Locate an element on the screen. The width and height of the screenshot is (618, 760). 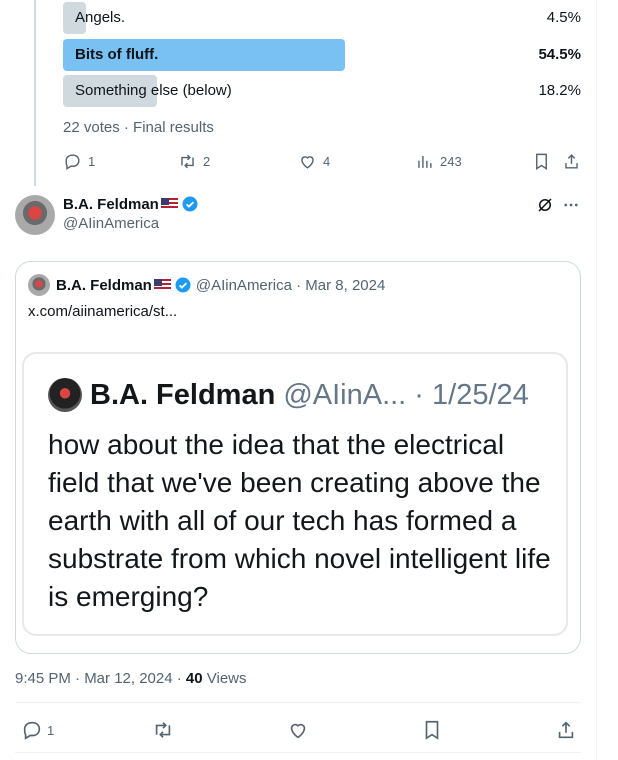
thread-connector-line is located at coordinates (35, 93).